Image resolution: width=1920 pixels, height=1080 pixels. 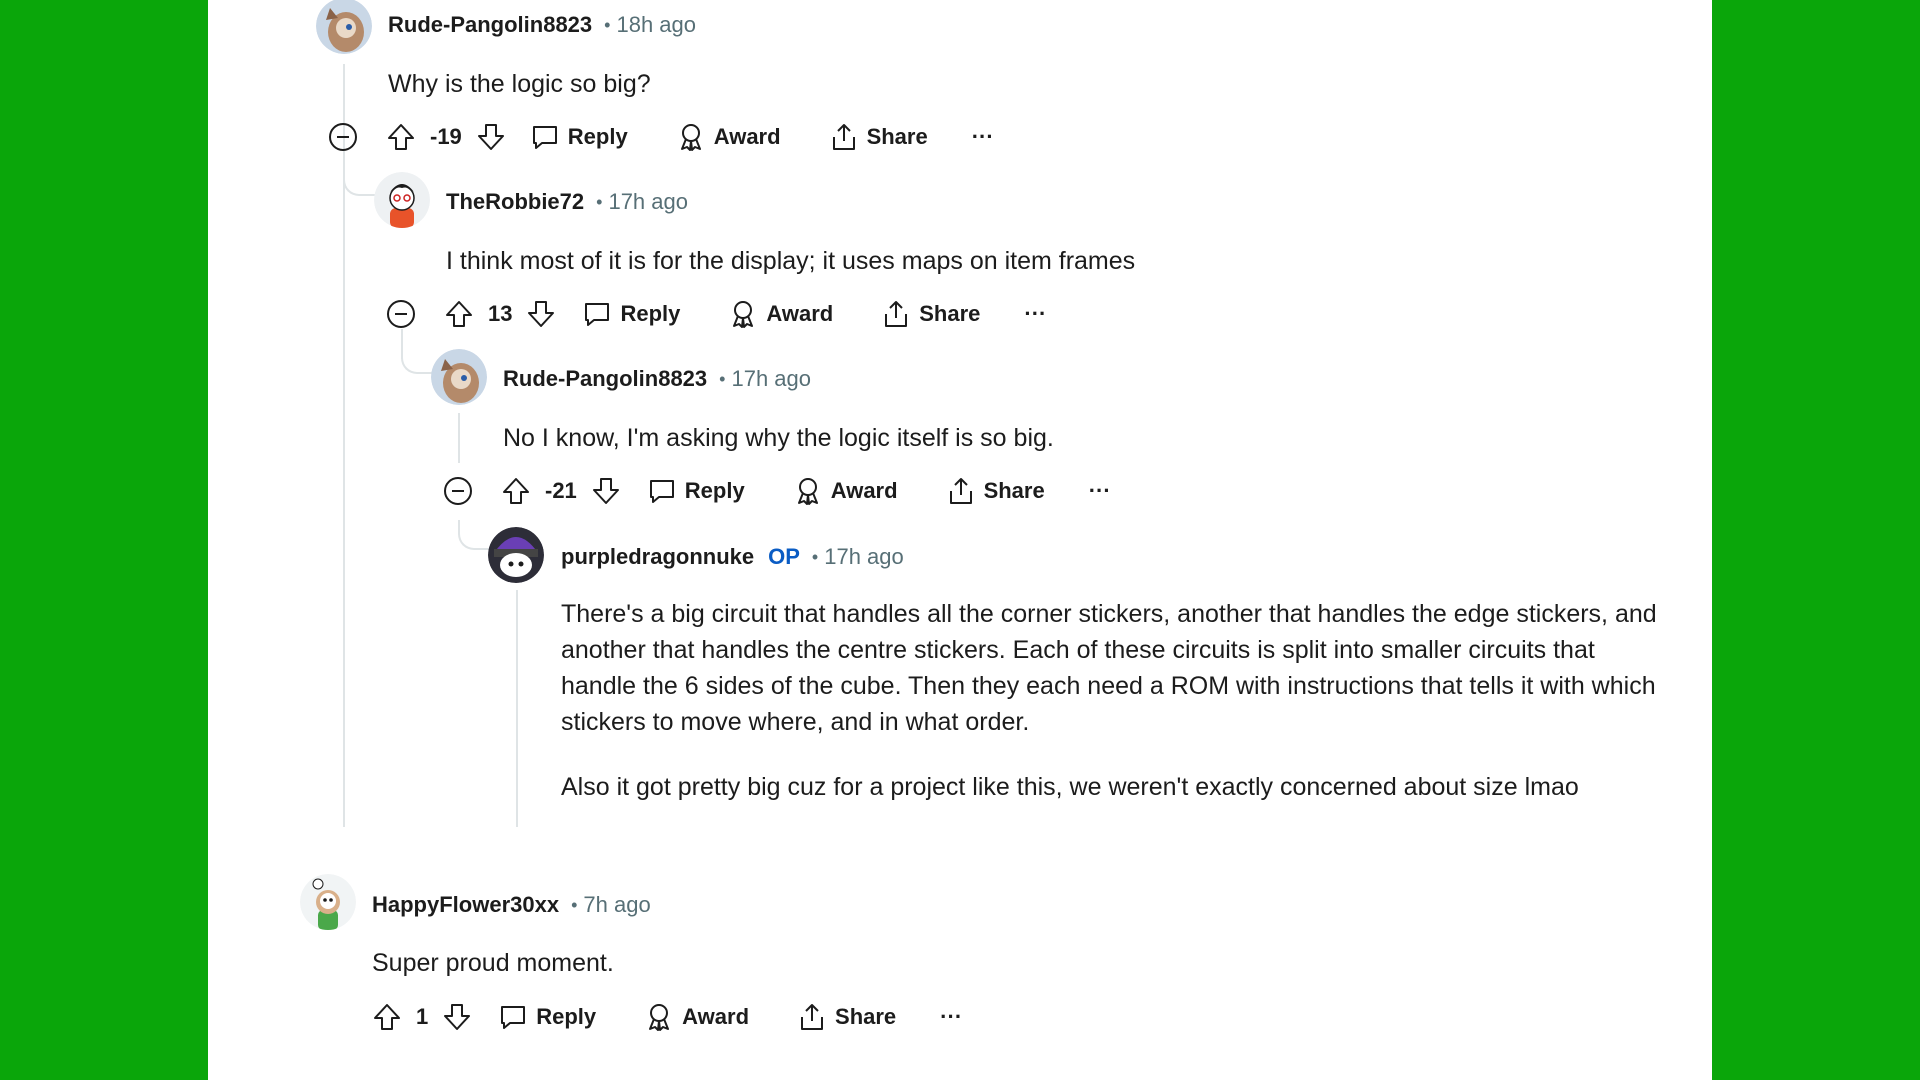 I want to click on comment-body: Why is the logic so big?, so click(x=988, y=84).